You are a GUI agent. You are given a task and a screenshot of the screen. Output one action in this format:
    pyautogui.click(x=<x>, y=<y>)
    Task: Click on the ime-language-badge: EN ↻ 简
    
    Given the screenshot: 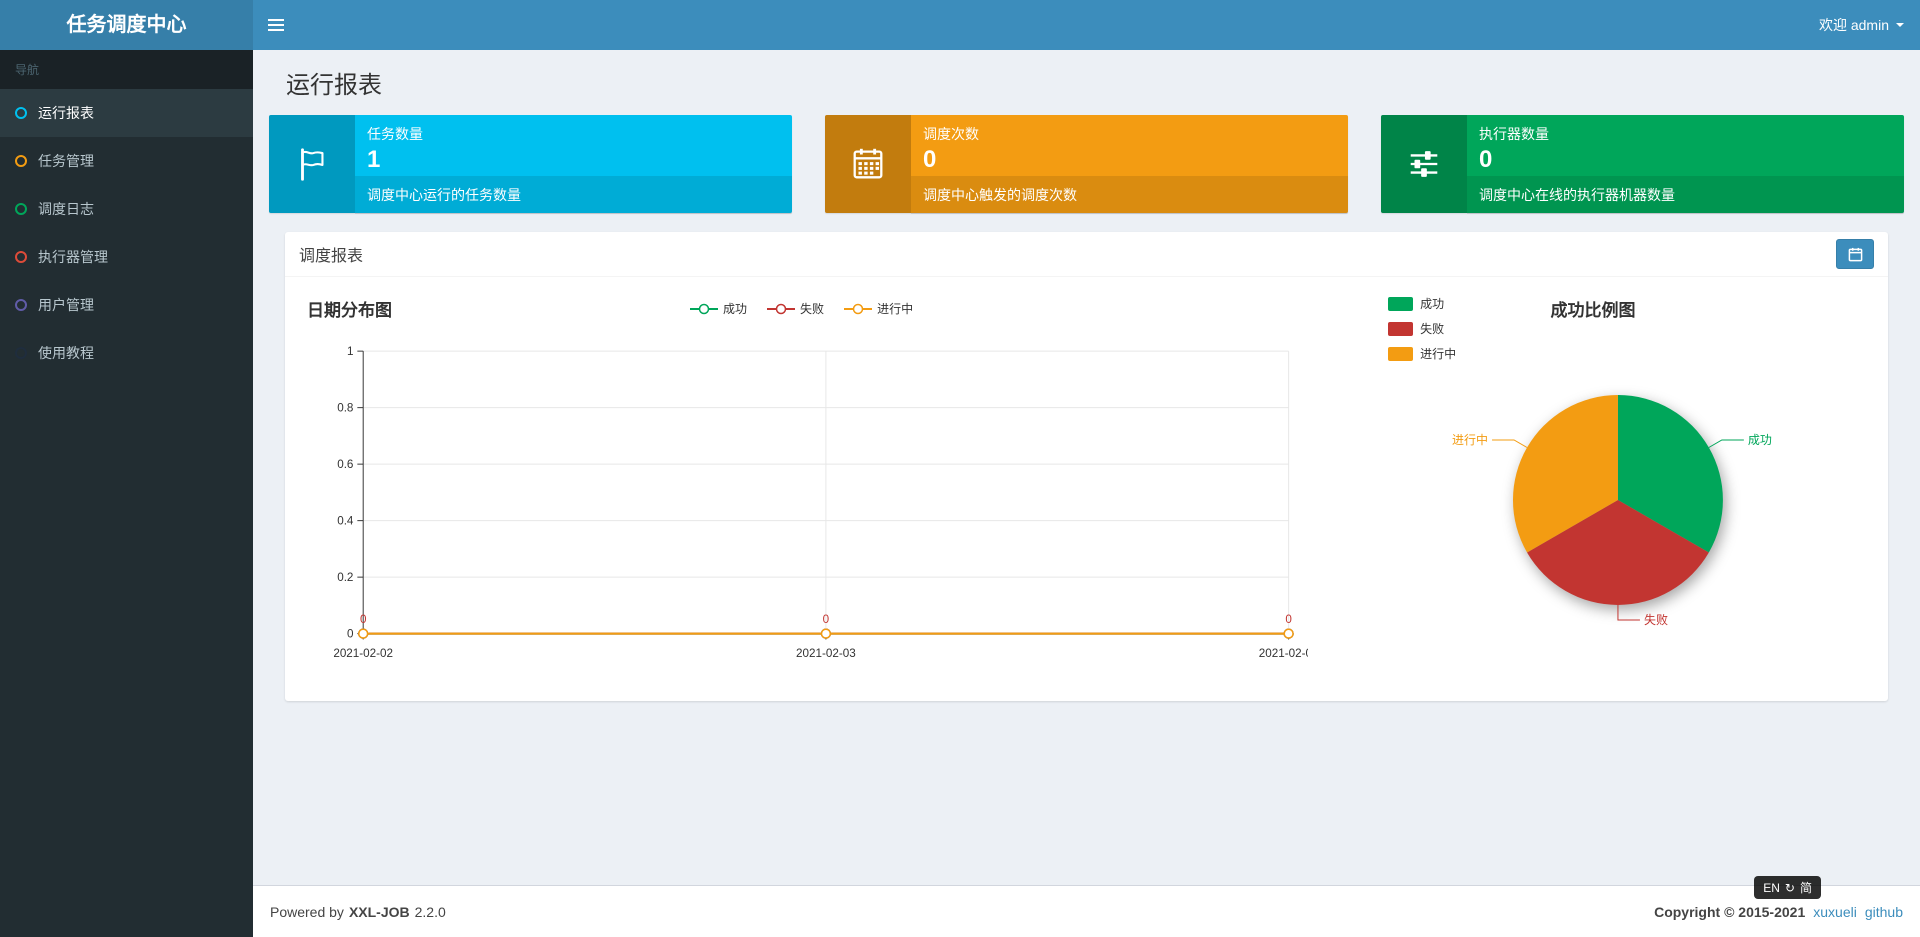 What is the action you would take?
    pyautogui.click(x=1787, y=887)
    